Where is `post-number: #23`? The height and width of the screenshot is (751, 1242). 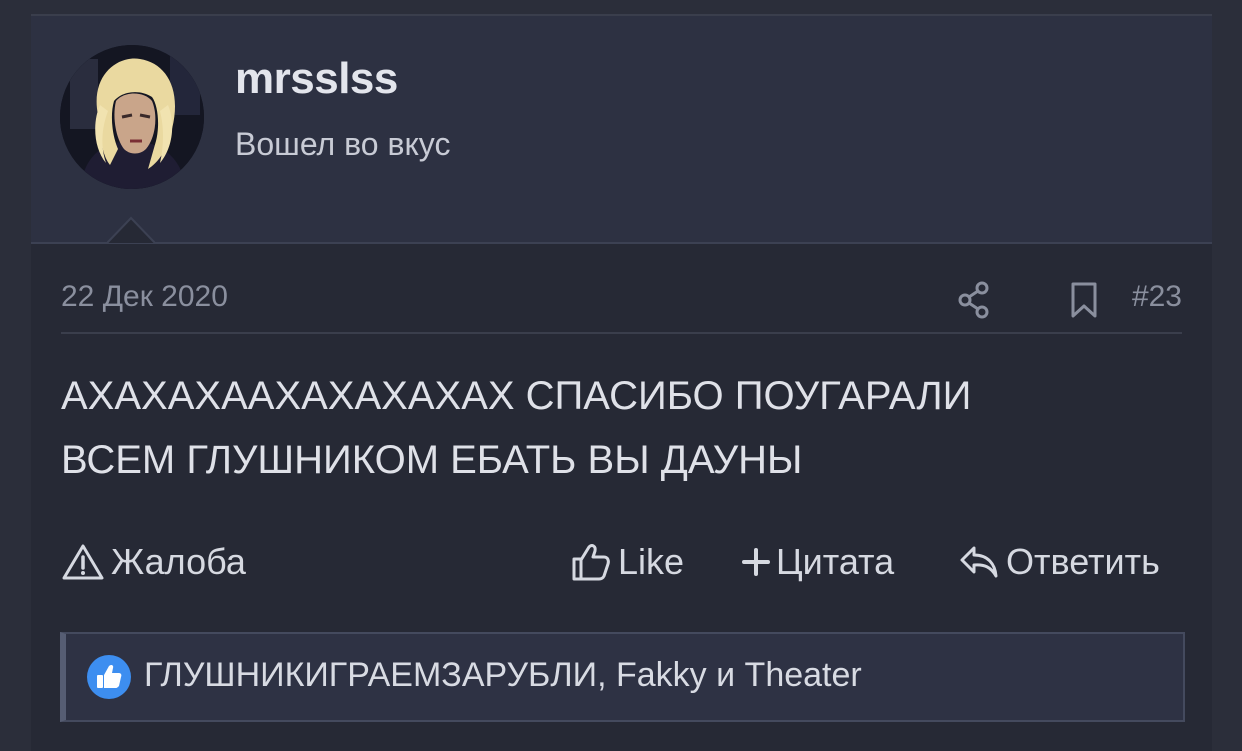
post-number: #23 is located at coordinates (1157, 297).